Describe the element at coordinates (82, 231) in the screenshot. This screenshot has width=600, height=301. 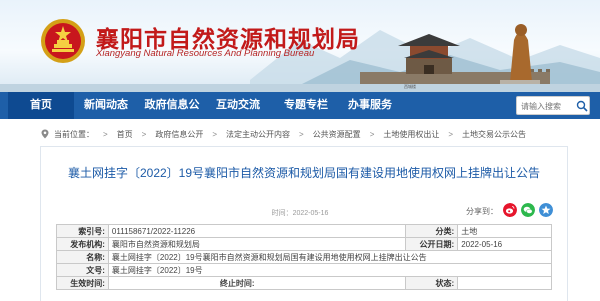
I see `index-label: 索引号:` at that location.